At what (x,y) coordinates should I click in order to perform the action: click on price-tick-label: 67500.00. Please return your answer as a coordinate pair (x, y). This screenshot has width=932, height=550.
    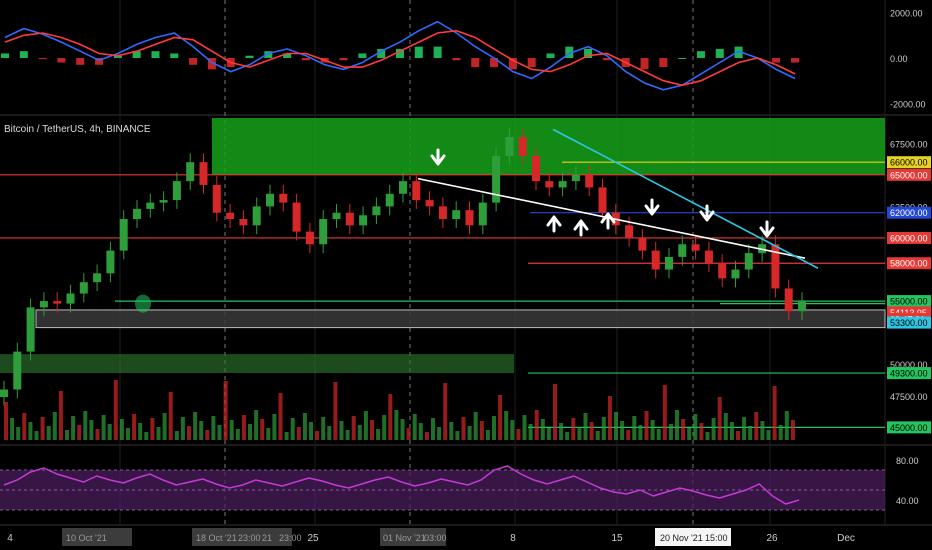
    Looking at the image, I should click on (909, 144).